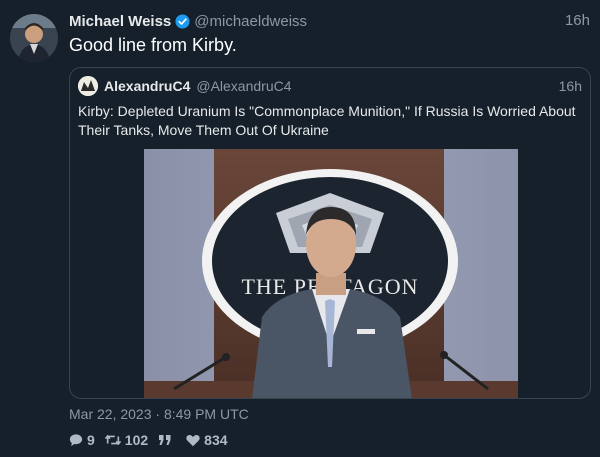 This screenshot has height=457, width=600. I want to click on quoted-avatar, so click(88, 86).